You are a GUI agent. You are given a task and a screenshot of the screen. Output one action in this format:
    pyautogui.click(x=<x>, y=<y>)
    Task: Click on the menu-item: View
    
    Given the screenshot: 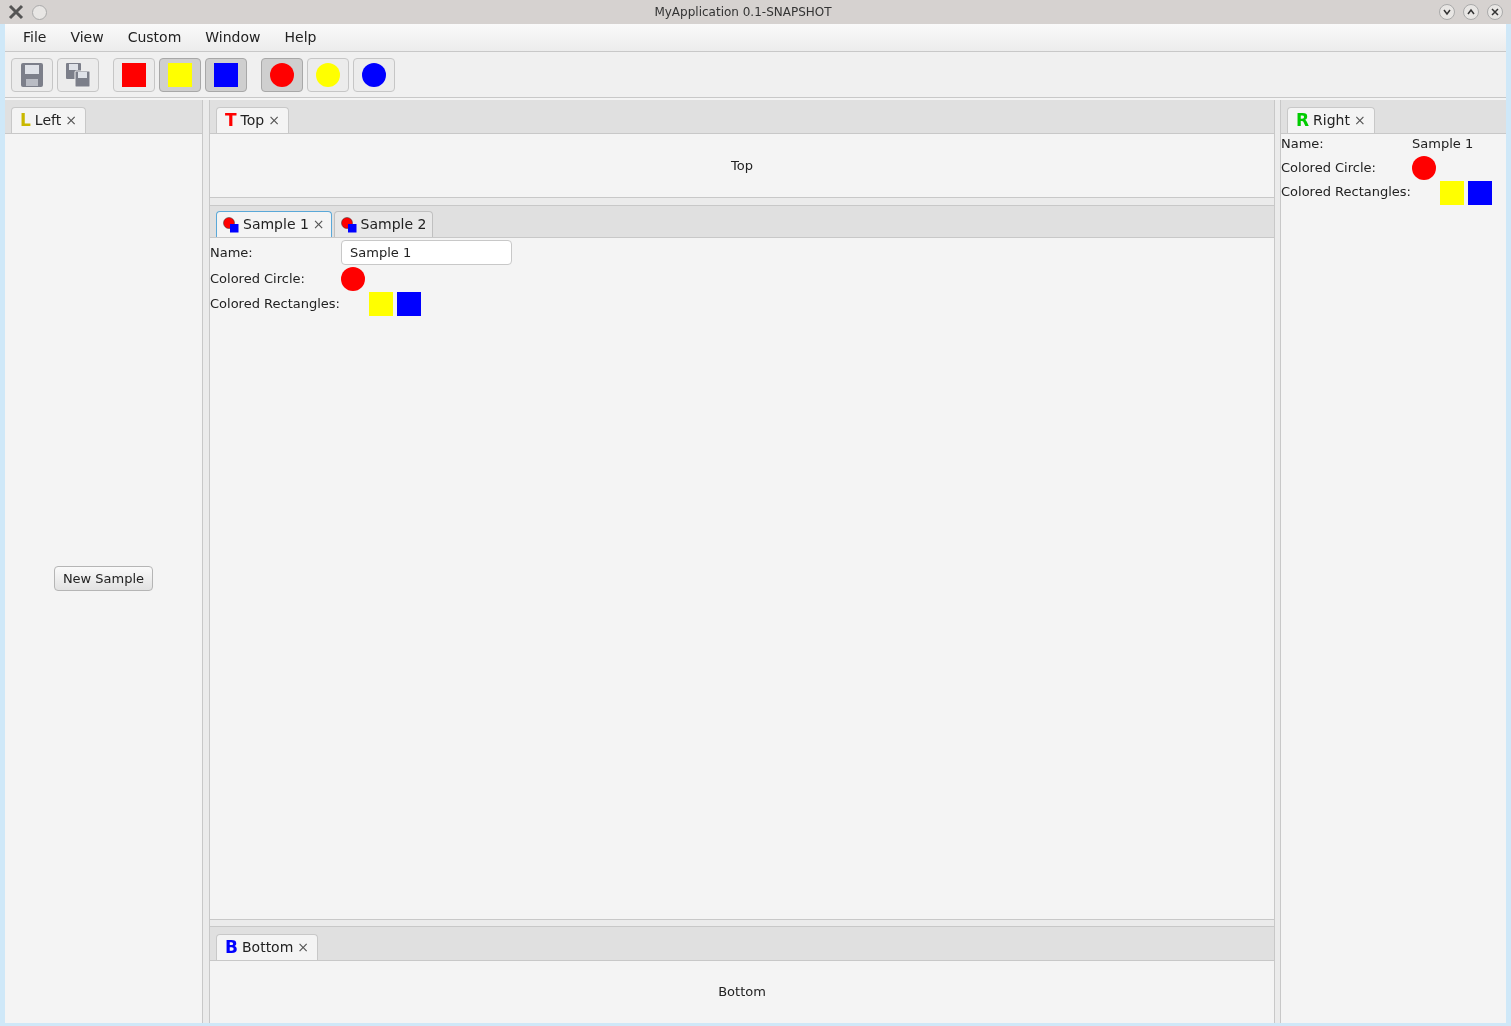 What is the action you would take?
    pyautogui.click(x=87, y=37)
    